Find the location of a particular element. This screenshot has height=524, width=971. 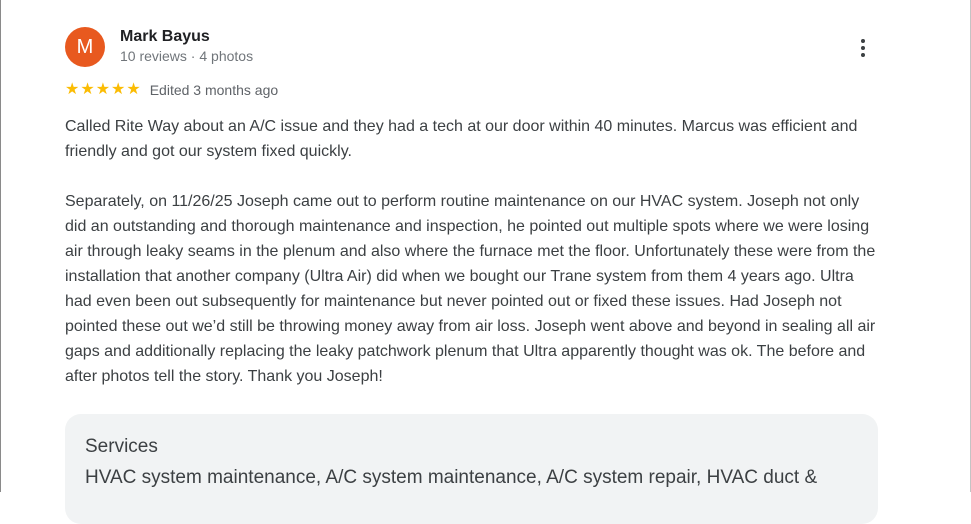

more-options-button is located at coordinates (863, 48).